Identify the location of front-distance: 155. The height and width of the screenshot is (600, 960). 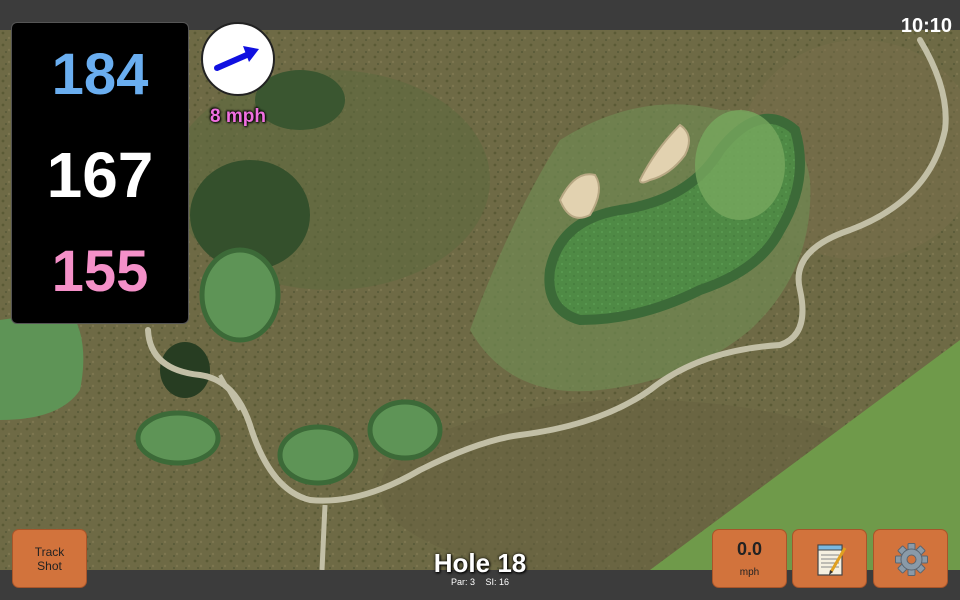
(100, 271).